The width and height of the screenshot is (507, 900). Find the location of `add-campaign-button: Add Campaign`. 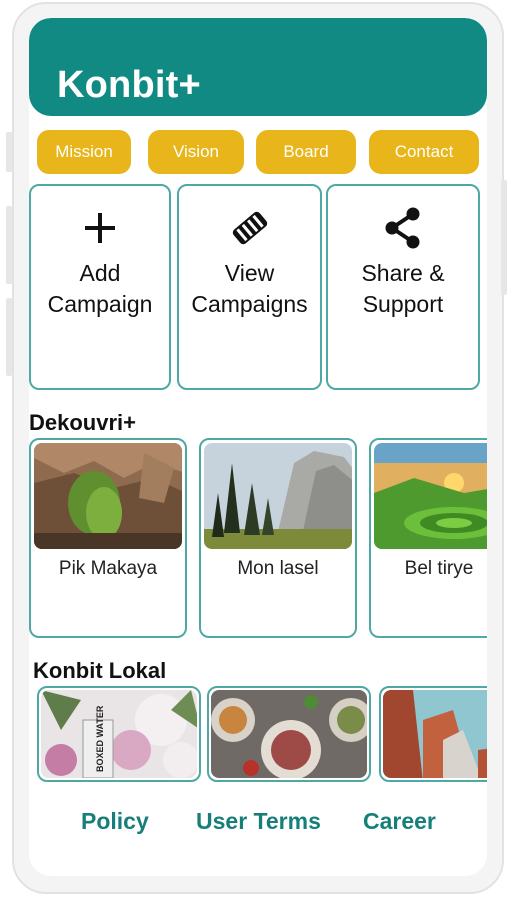

add-campaign-button: Add Campaign is located at coordinates (100, 287).